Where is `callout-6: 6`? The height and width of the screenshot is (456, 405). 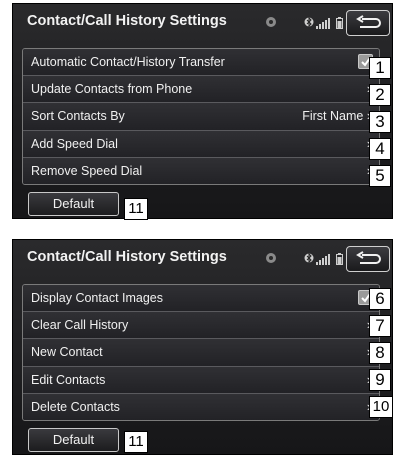 callout-6: 6 is located at coordinates (380, 299).